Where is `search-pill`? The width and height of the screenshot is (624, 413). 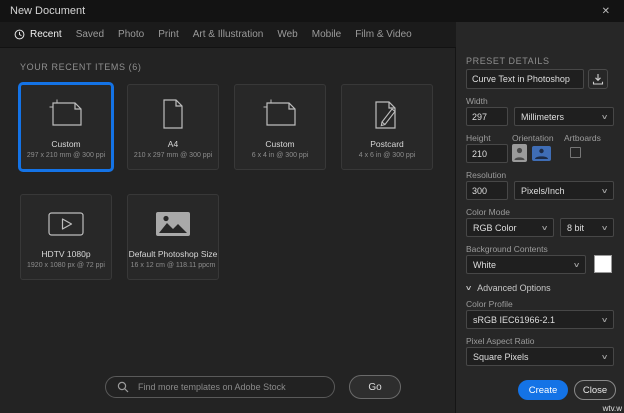
search-pill is located at coordinates (220, 387).